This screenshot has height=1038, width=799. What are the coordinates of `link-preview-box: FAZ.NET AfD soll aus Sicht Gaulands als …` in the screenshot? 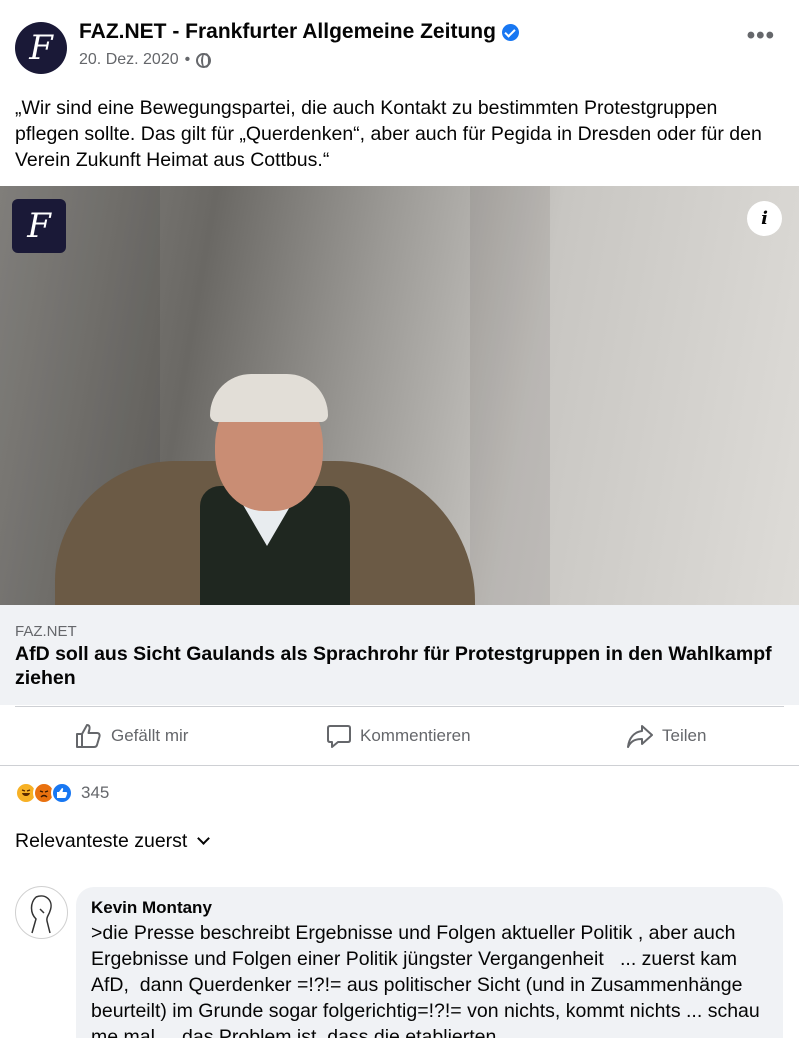 It's located at (399, 655).